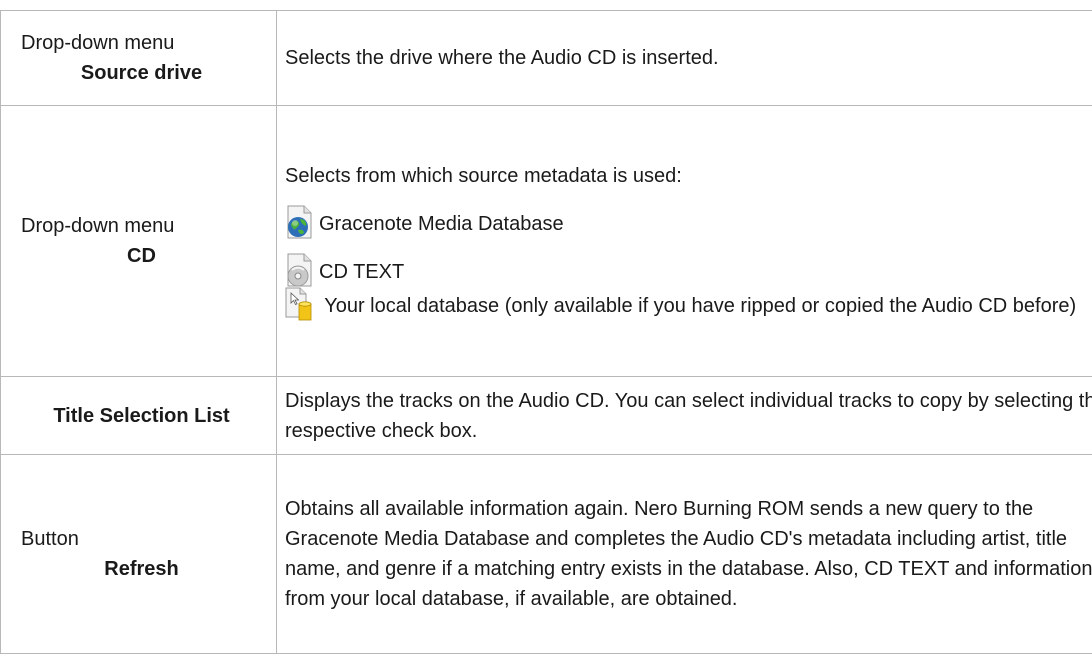  What do you see at coordinates (441, 224) in the screenshot?
I see `source-option-label: Gracenote Media Database` at bounding box center [441, 224].